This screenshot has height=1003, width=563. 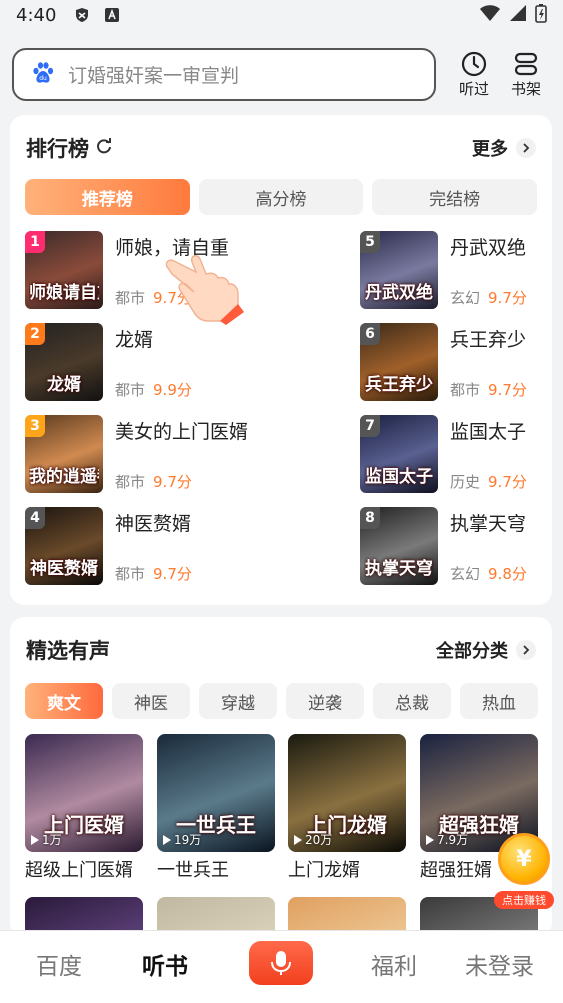 What do you see at coordinates (324, 870) in the screenshot?
I see `audio-book-title: 上门龙婿` at bounding box center [324, 870].